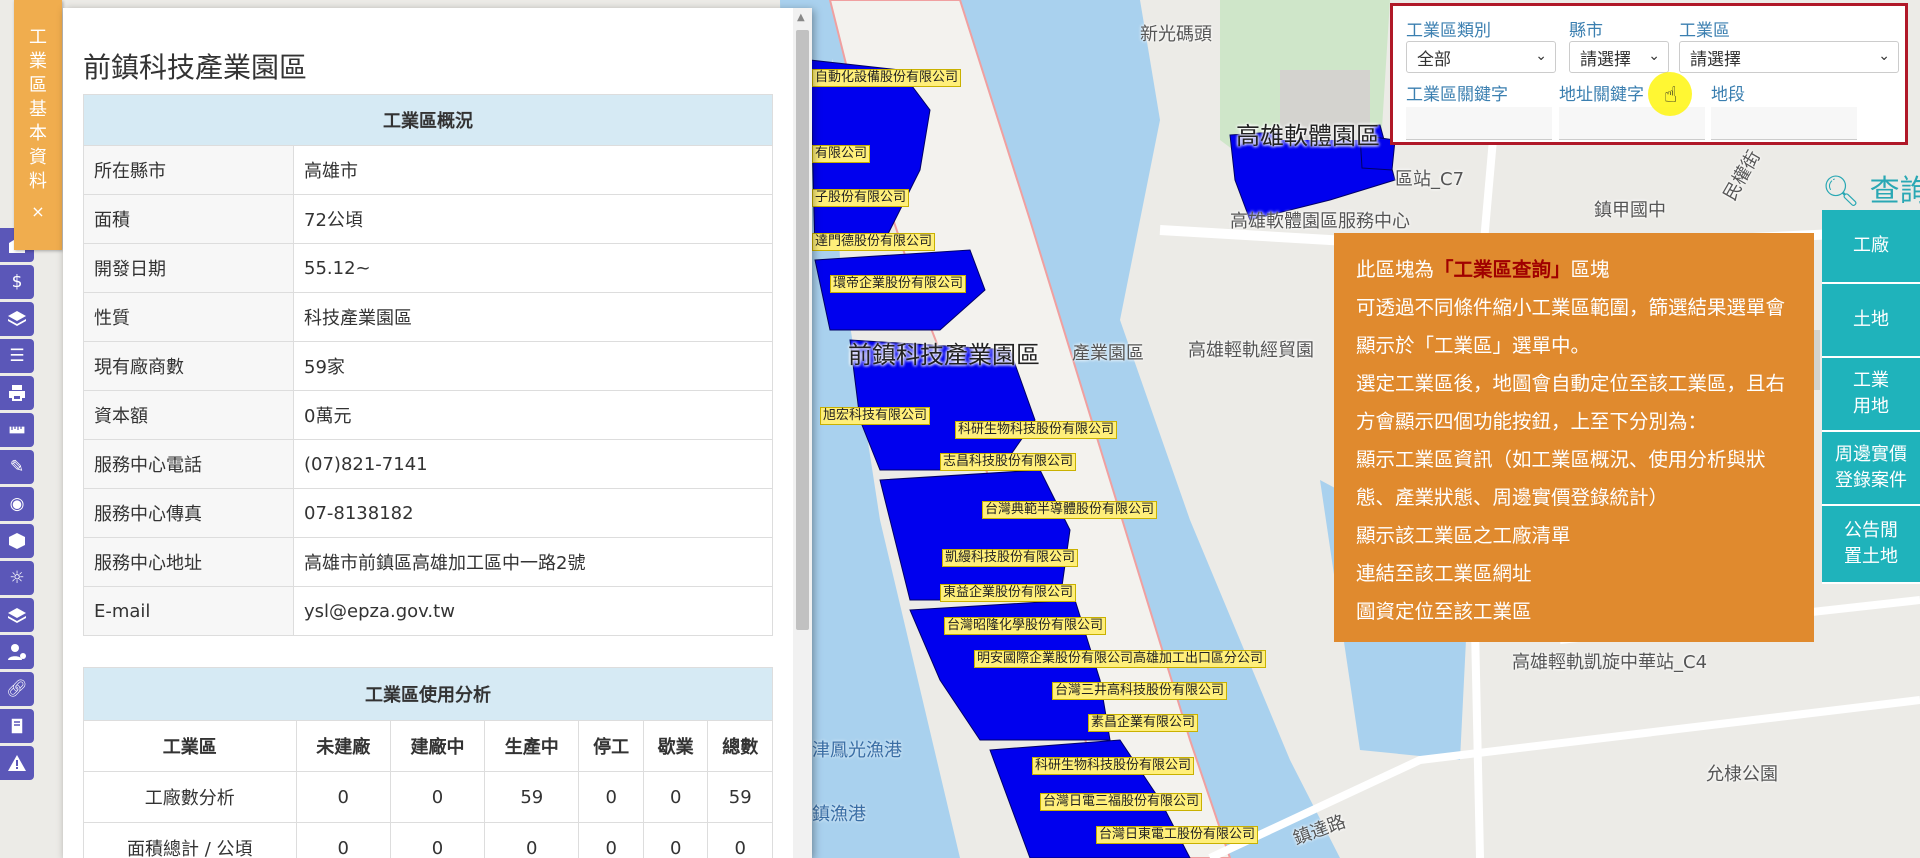 Image resolution: width=1920 pixels, height=858 pixels. Describe the element at coordinates (1463, 535) in the screenshot. I see `tip-line: 顯示該工業區之工廠清單` at that location.